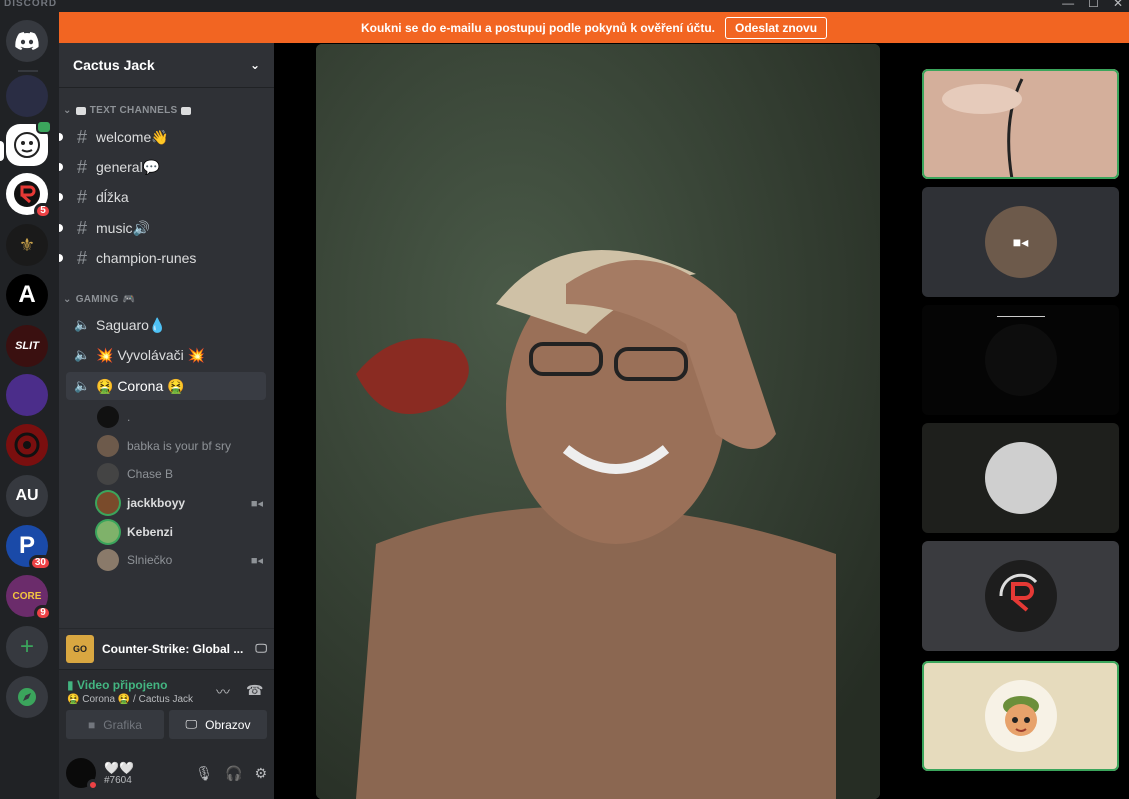  Describe the element at coordinates (218, 724) in the screenshot. I see `screen-share-button: 🖵 Obrazov` at that location.